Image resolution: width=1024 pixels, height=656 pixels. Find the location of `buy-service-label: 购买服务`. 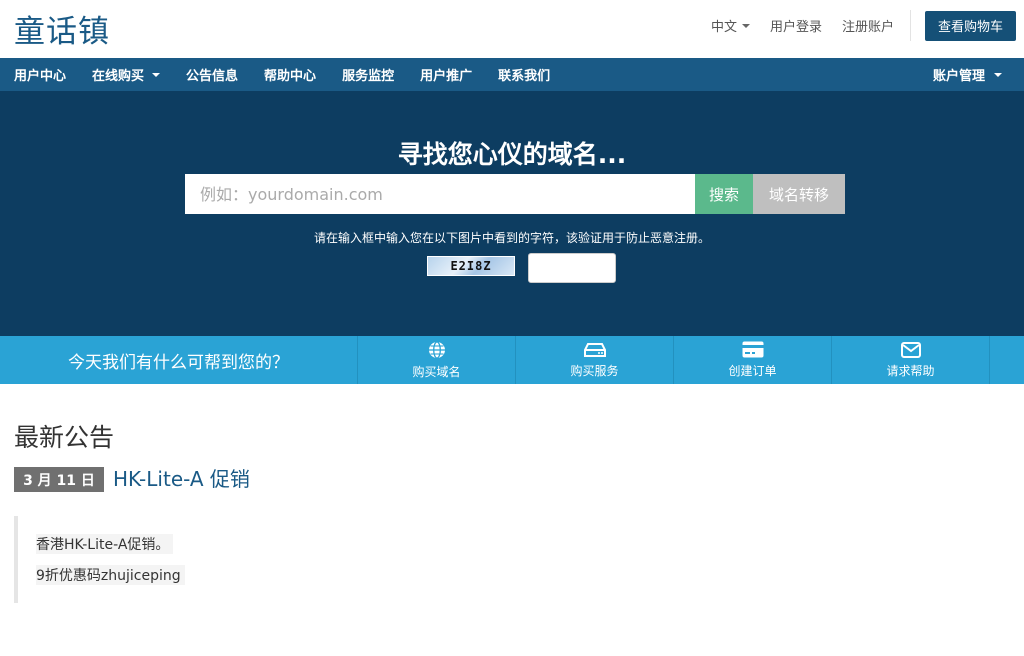

buy-service-label: 购买服务 is located at coordinates (594, 370).